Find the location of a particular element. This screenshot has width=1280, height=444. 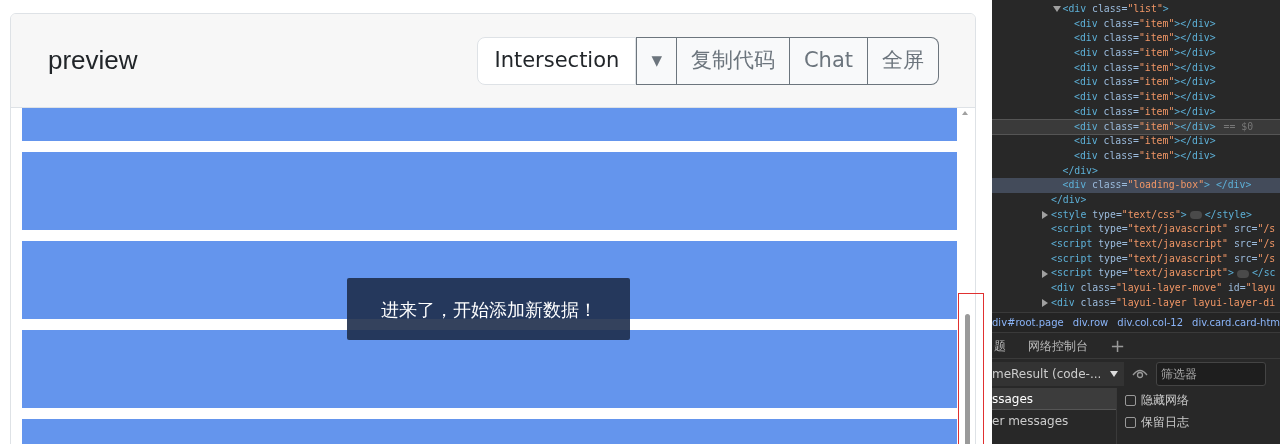

eye-icon is located at coordinates (1140, 373).